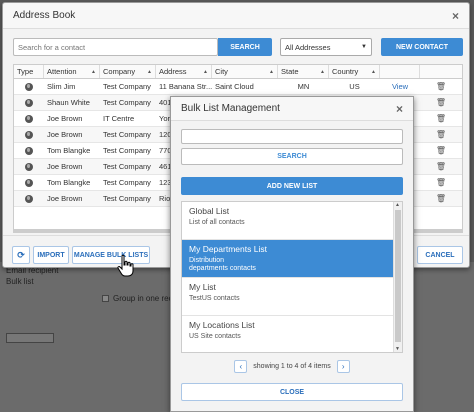 The height and width of the screenshot is (412, 474). What do you see at coordinates (343, 366) in the screenshot?
I see `next-page-icon: ›` at bounding box center [343, 366].